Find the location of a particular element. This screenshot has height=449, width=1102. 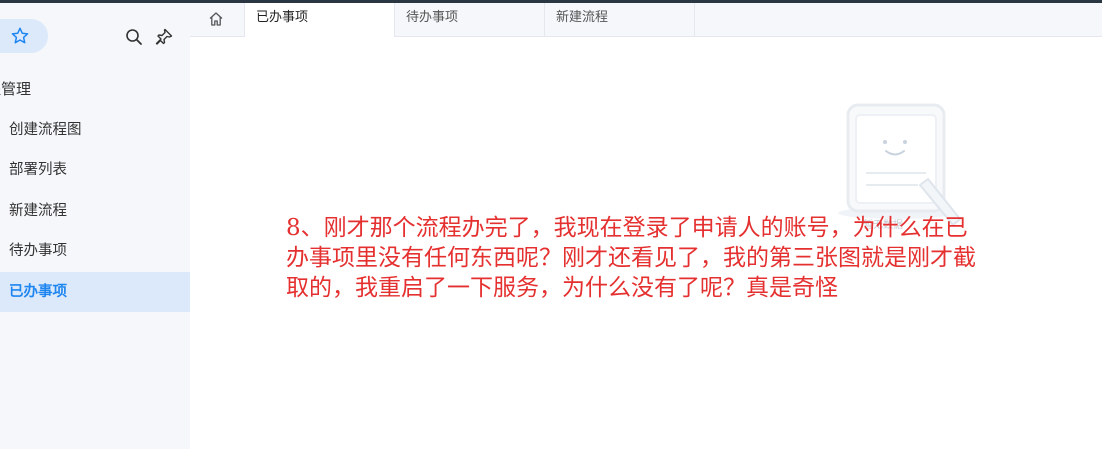

menu-item-label: 部署列表 is located at coordinates (38, 170).